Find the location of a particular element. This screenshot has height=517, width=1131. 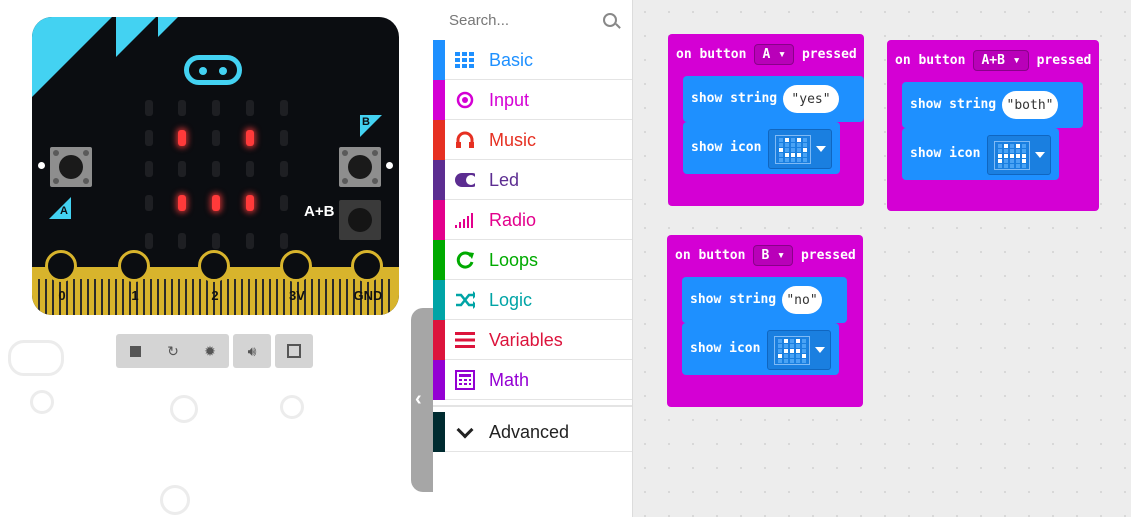

toolbox-category-loops: Loops is located at coordinates (532, 260).